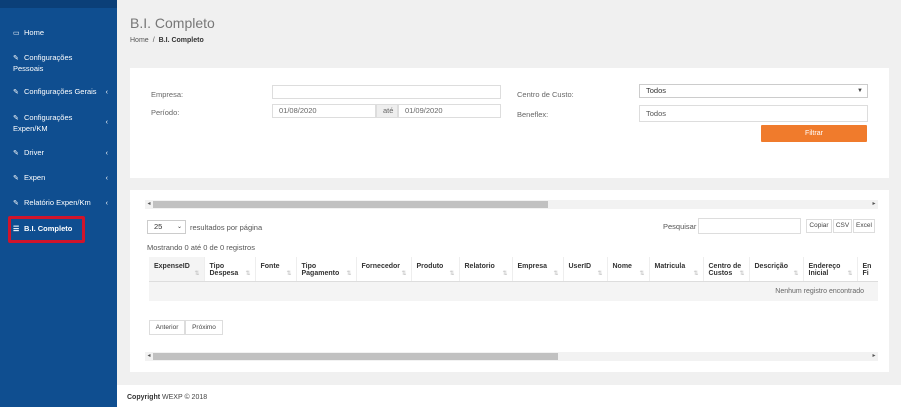  Describe the element at coordinates (830, 269) in the screenshot. I see `column-header: Endereço Inicial ⇅` at that location.